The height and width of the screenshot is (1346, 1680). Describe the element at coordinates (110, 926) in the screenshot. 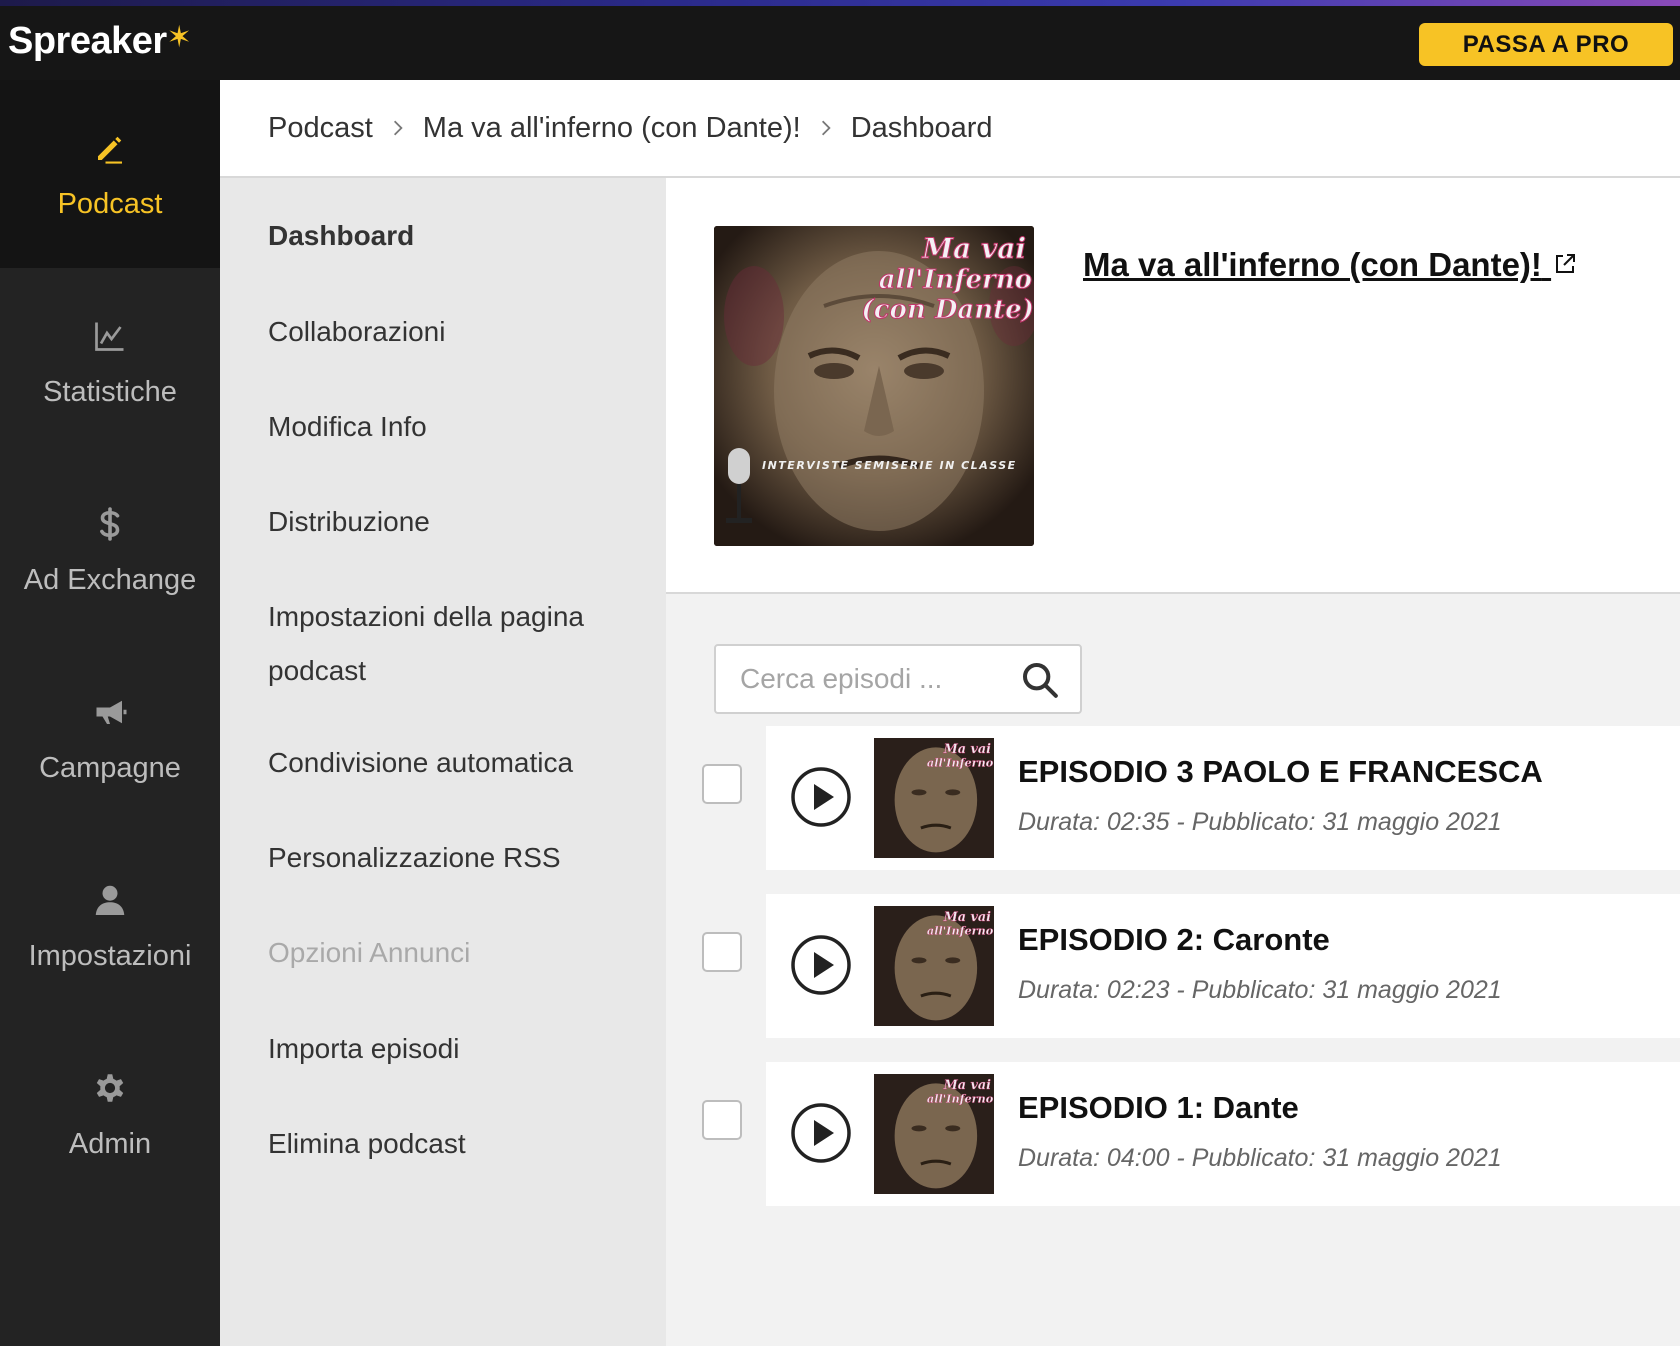

I see `nav-item-impostazioni: Impostazioni` at that location.